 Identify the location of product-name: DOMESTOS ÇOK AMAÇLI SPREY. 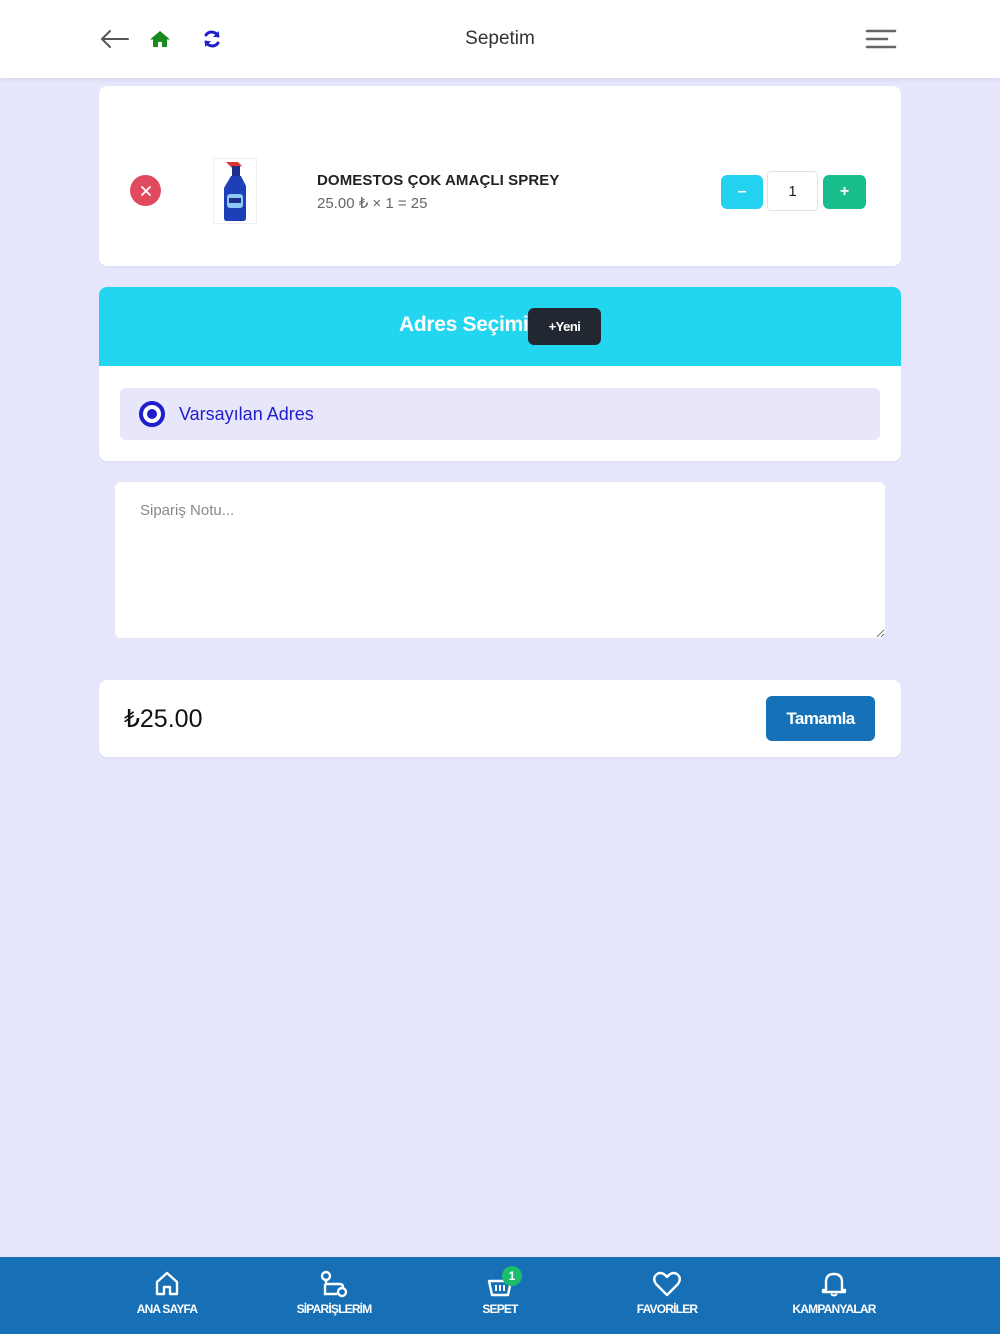
(438, 180).